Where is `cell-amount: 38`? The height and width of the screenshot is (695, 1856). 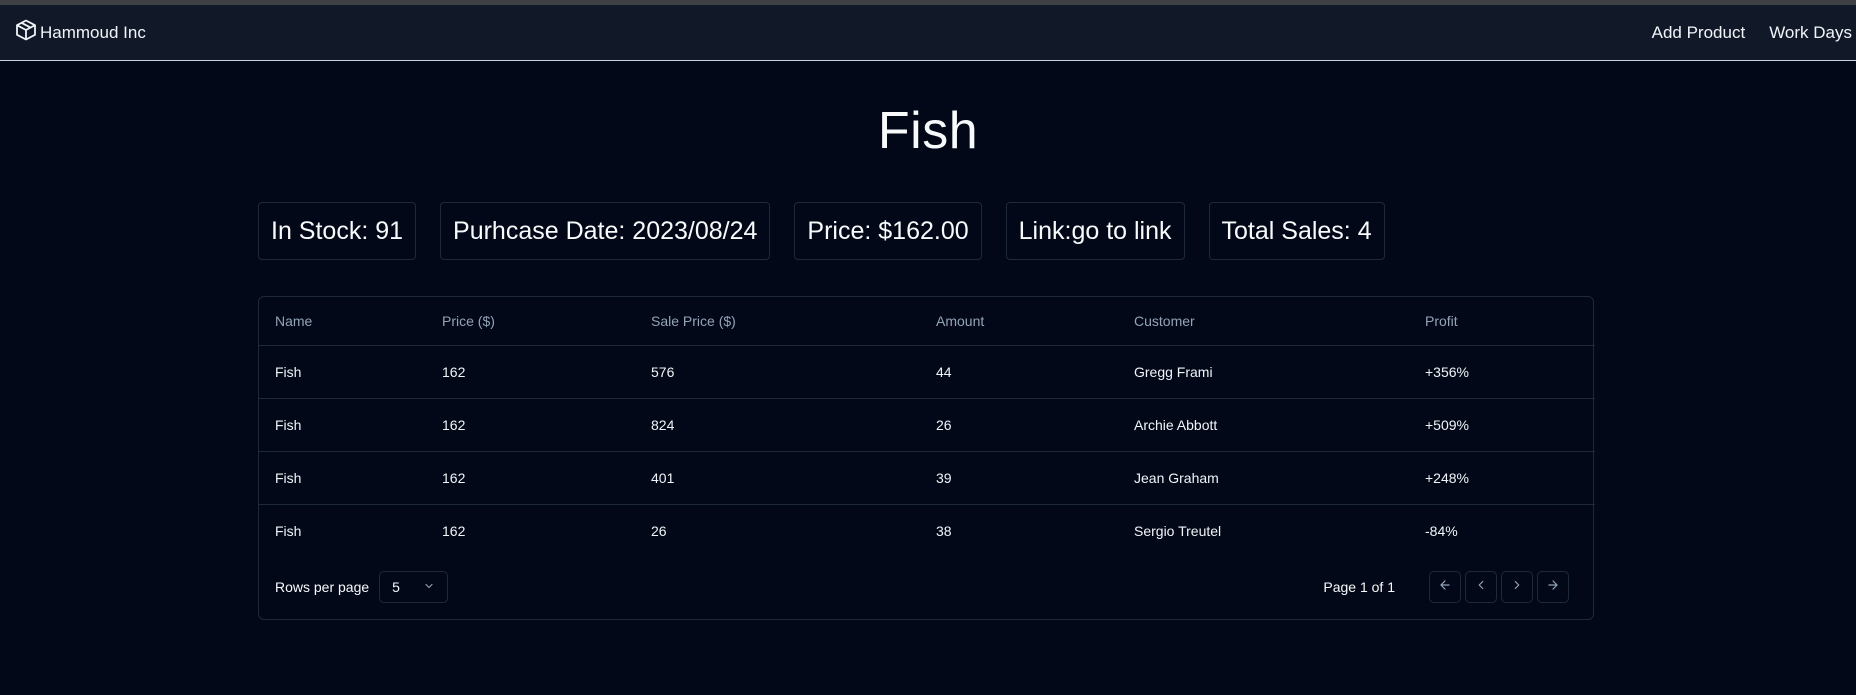 cell-amount: 38 is located at coordinates (944, 530).